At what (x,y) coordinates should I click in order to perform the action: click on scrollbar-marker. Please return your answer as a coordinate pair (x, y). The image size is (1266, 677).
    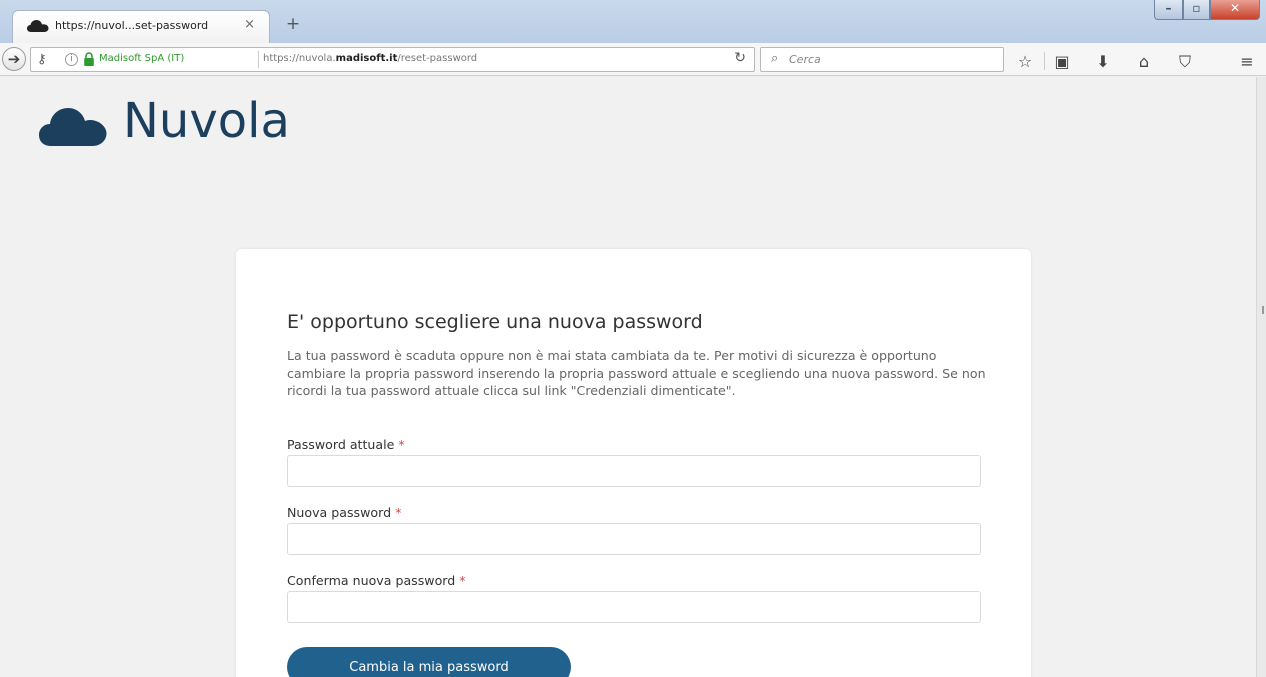
    Looking at the image, I should click on (1263, 310).